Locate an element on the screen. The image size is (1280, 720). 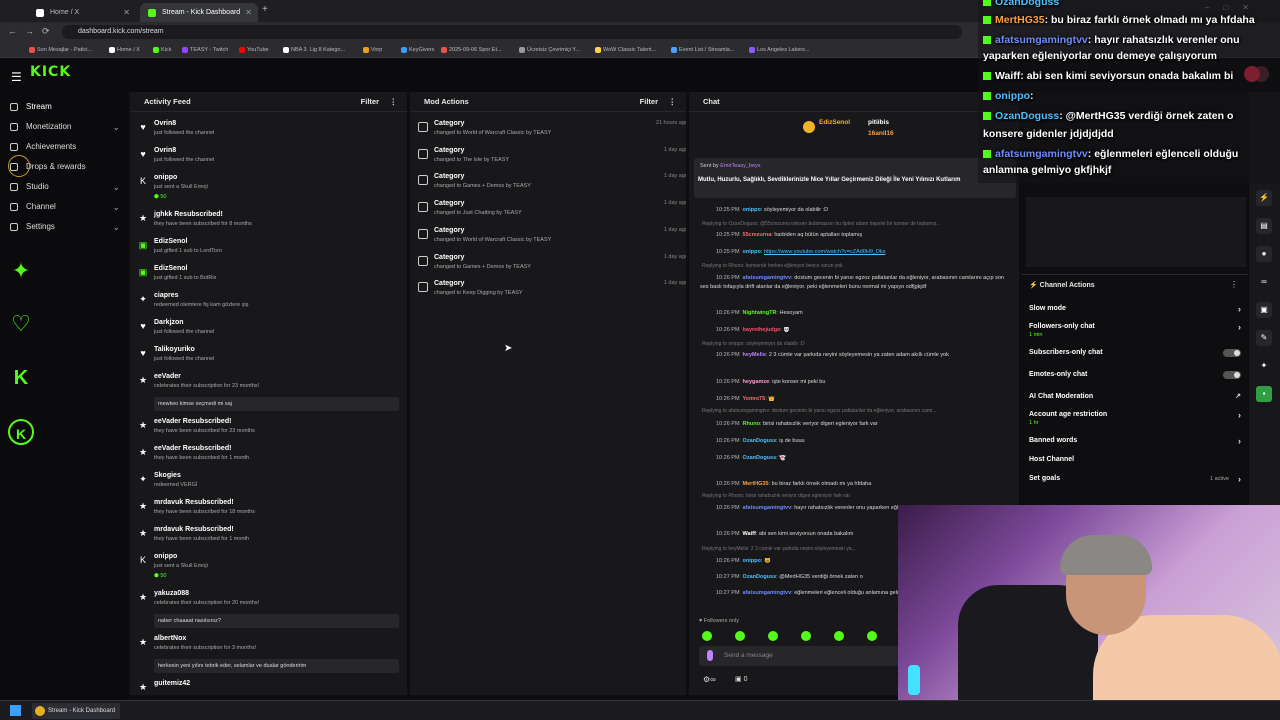
bookmark: YouTube is located at coordinates (253, 50).